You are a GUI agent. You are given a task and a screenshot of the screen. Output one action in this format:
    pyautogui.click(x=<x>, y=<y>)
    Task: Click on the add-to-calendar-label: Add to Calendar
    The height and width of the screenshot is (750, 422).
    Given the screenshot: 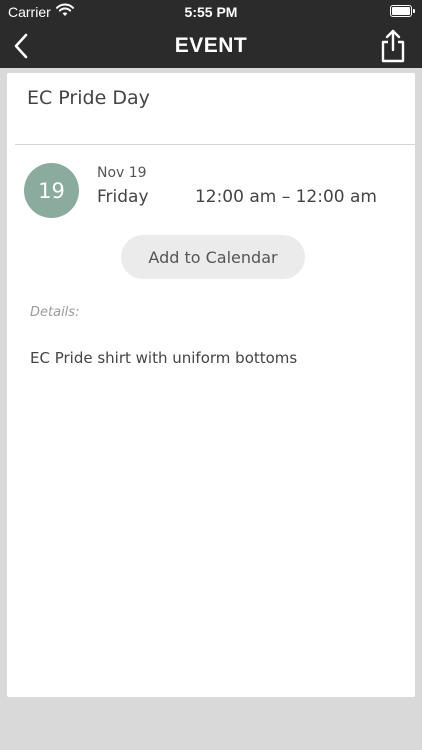 What is the action you would take?
    pyautogui.click(x=213, y=257)
    